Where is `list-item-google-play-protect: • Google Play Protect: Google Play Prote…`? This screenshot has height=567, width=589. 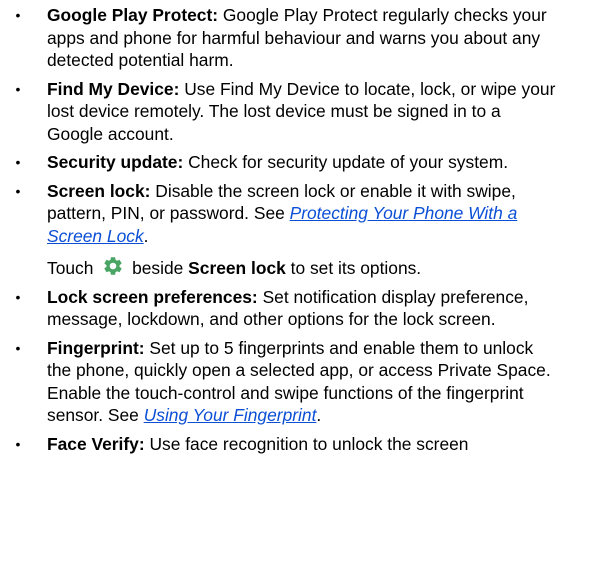 list-item-google-play-protect: • Google Play Protect: Google Play Prote… is located at coordinates (294, 38).